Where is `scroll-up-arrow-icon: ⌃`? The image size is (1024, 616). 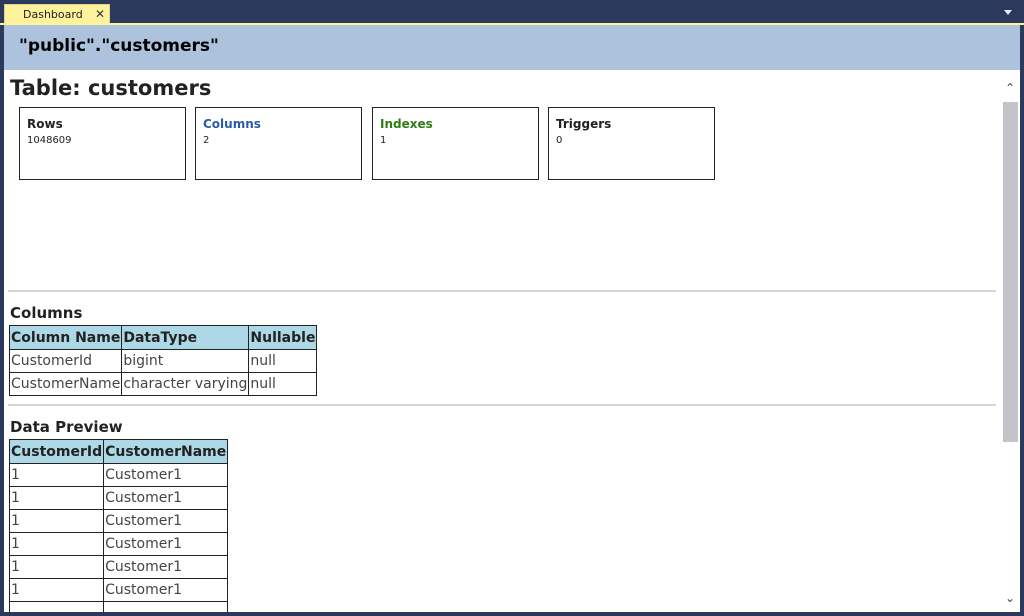 scroll-up-arrow-icon: ⌃ is located at coordinates (1010, 88).